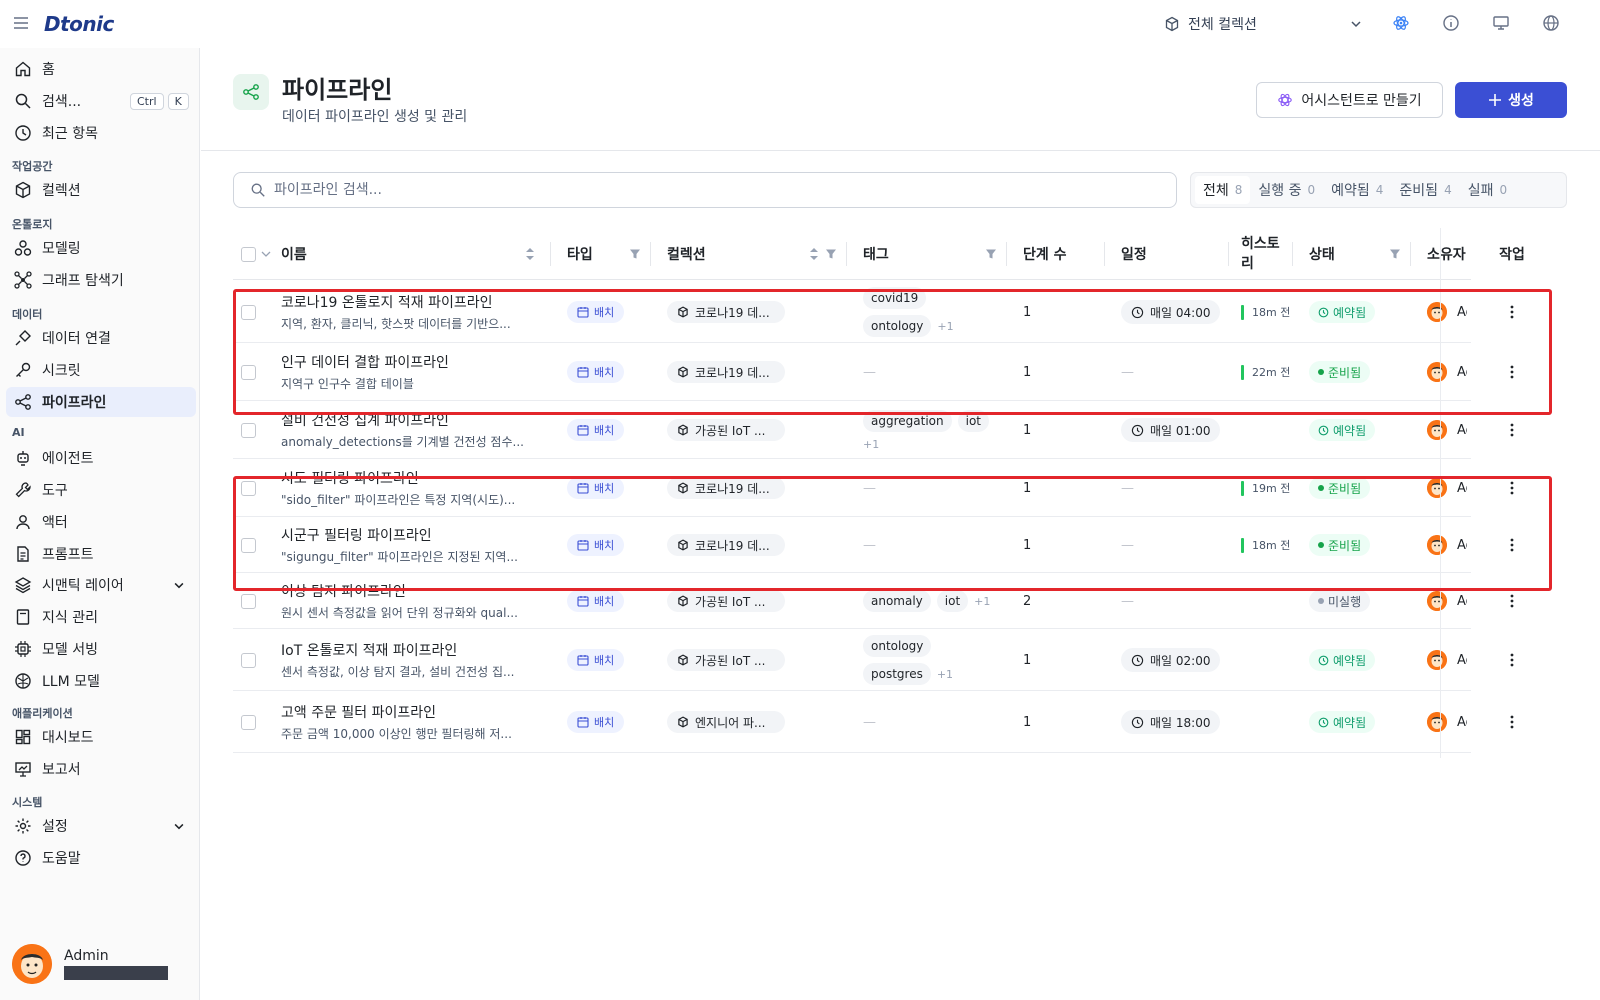  Describe the element at coordinates (101, 370) in the screenshot. I see `sidebar-item-secrets: 시크릿` at that location.